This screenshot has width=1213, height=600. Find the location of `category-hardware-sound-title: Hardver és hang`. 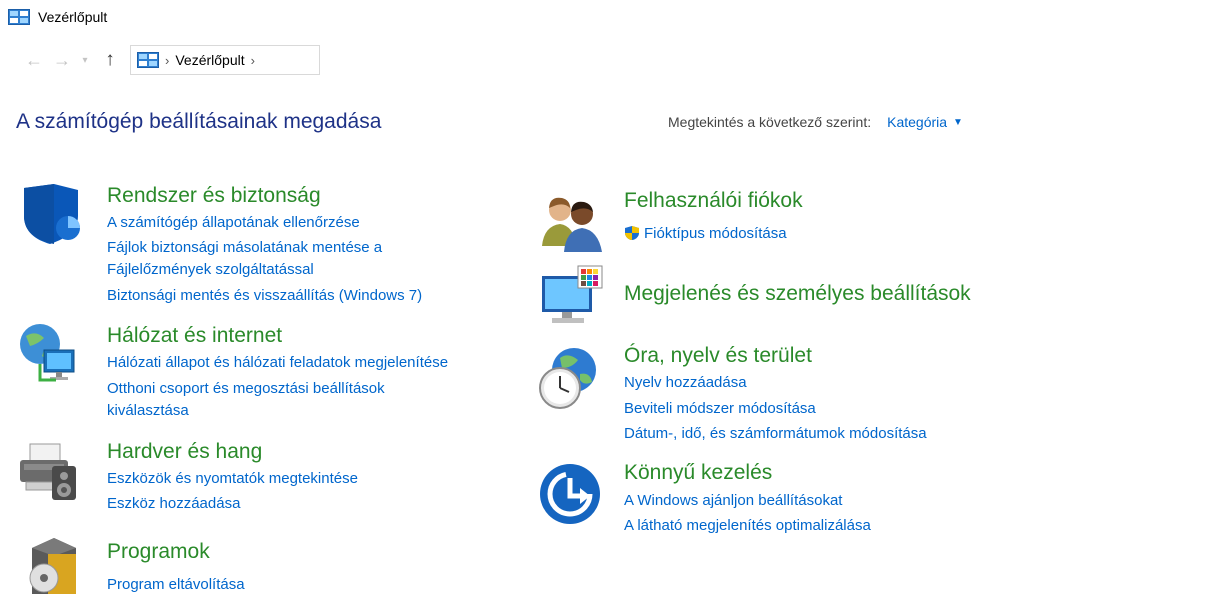

category-hardware-sound-title: Hardver és hang is located at coordinates (184, 452).